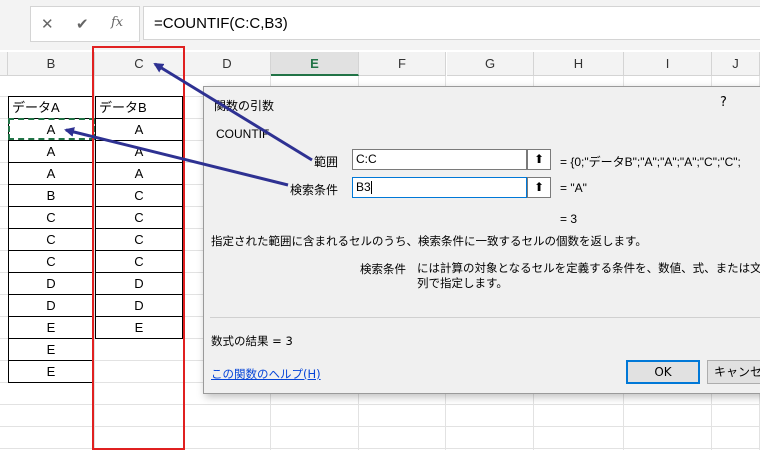 The height and width of the screenshot is (450, 760). Describe the element at coordinates (326, 162) in the screenshot. I see `range-label: 範囲` at that location.